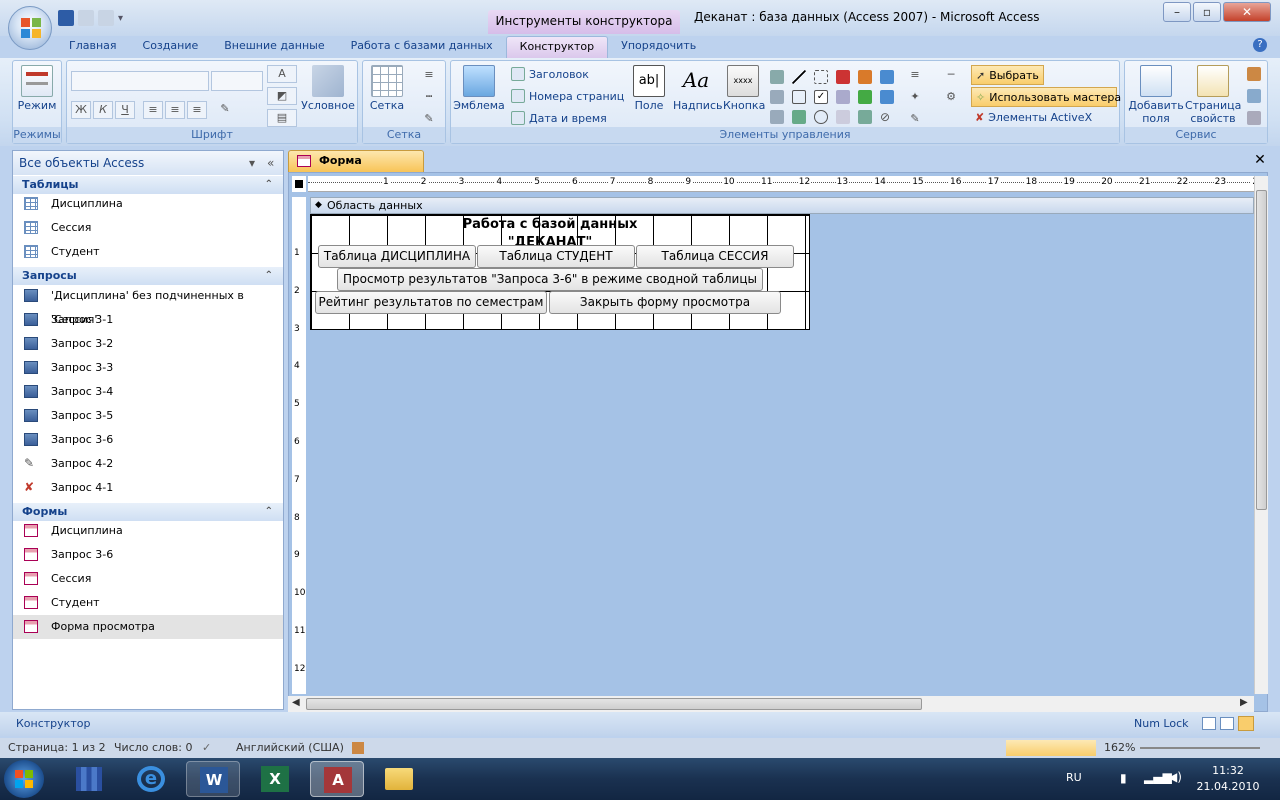 The width and height of the screenshot is (1280, 800). Describe the element at coordinates (843, 97) in the screenshot. I see `unbound-frame-icon` at that location.